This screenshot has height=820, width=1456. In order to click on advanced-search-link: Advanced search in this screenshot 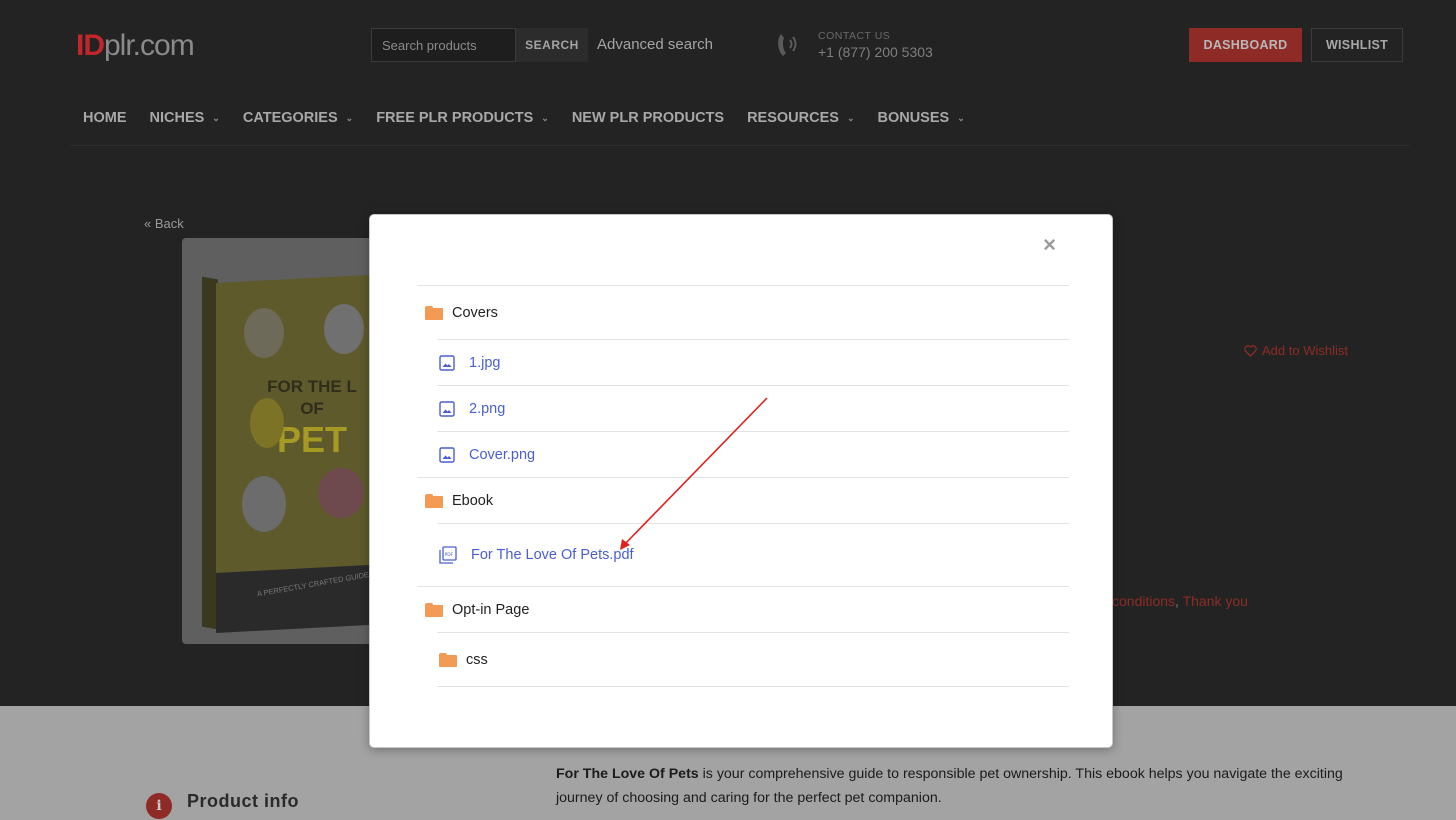, I will do `click(655, 44)`.